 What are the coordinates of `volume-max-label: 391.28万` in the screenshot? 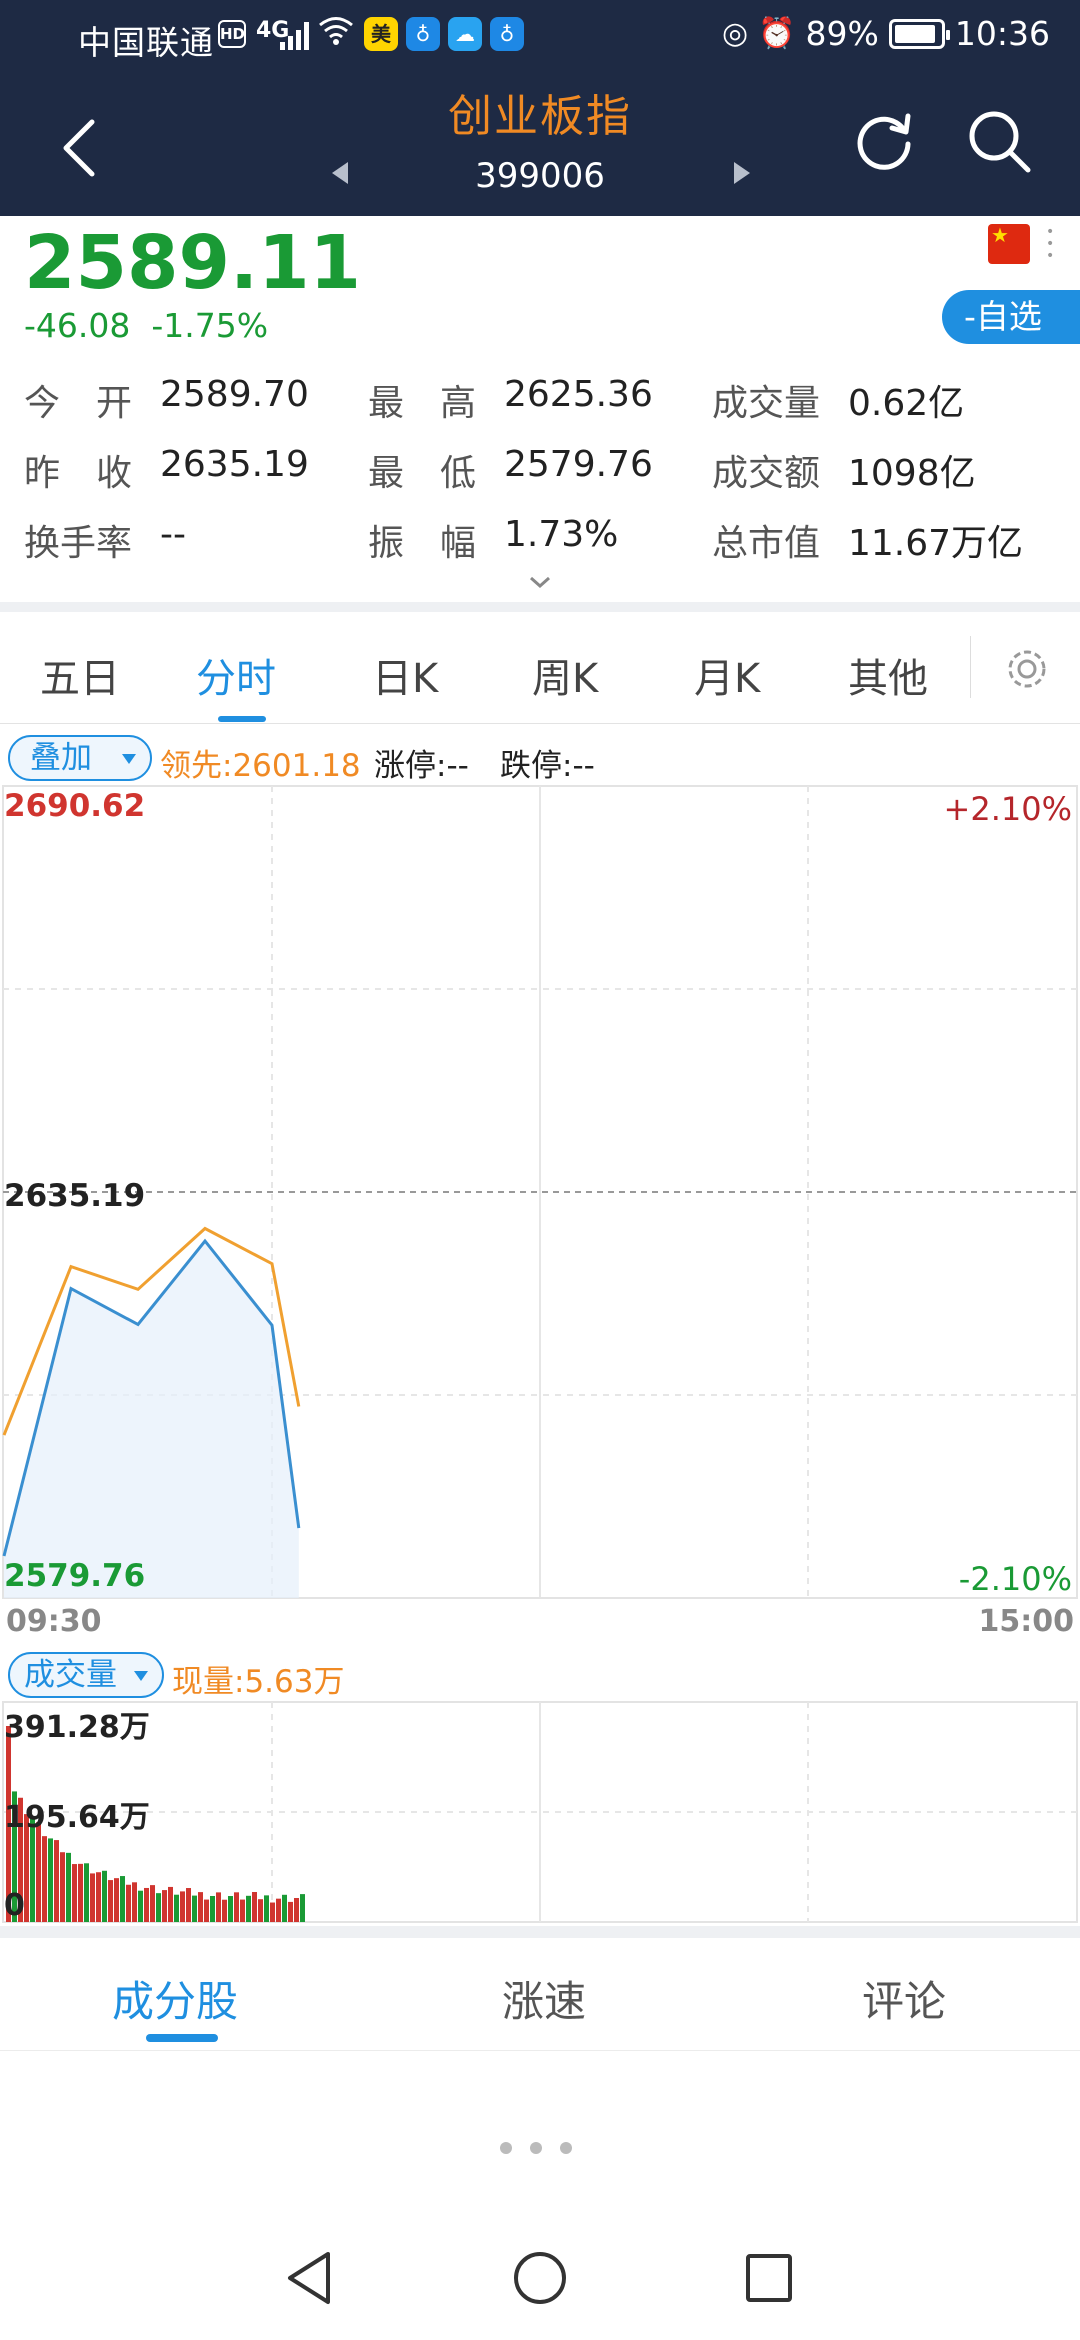 It's located at (77, 1727).